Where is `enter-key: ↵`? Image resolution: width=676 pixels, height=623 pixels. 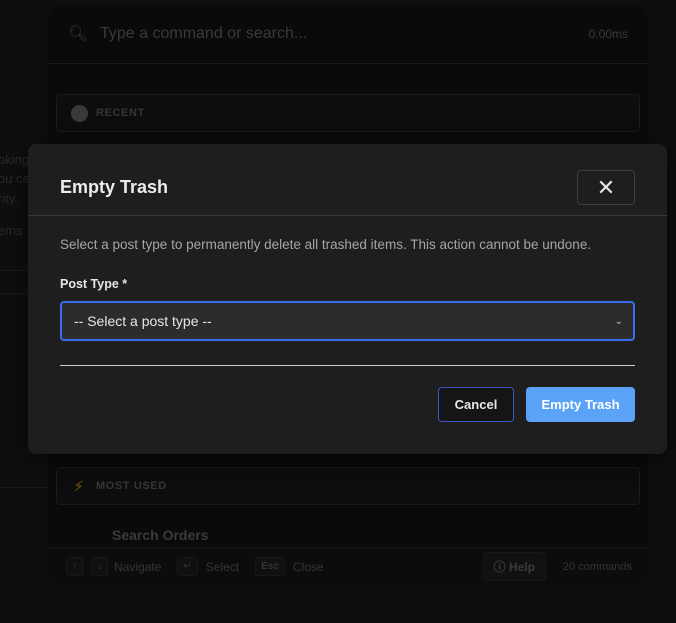 enter-key: ↵ is located at coordinates (187, 566).